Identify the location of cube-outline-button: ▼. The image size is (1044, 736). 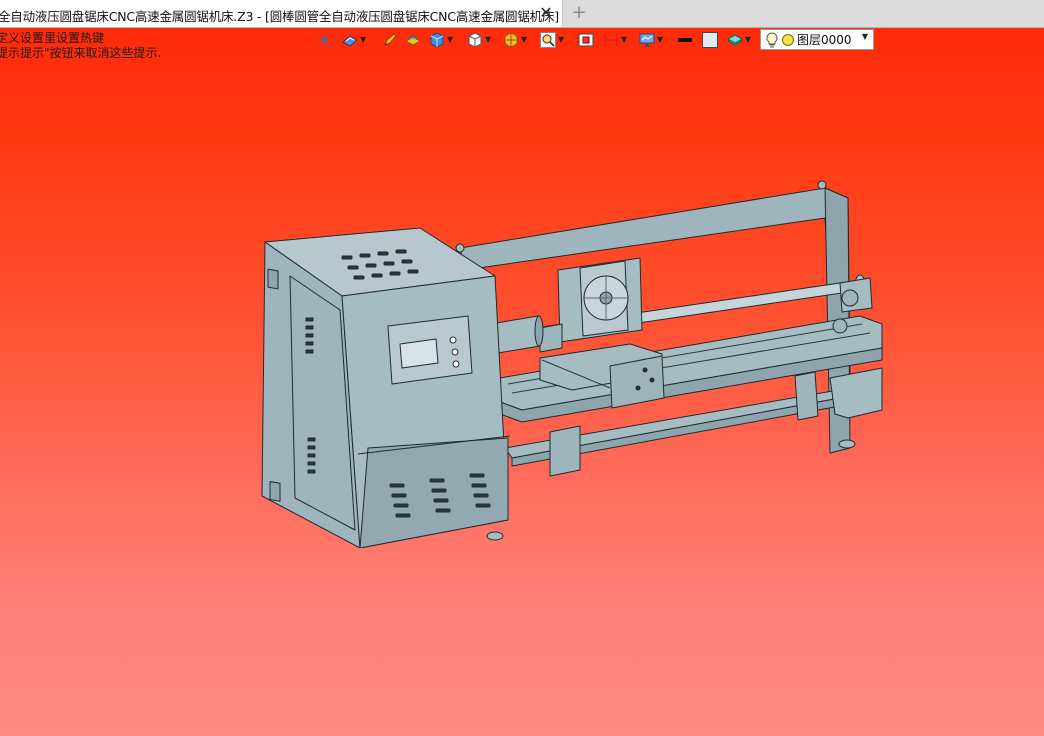
(479, 40).